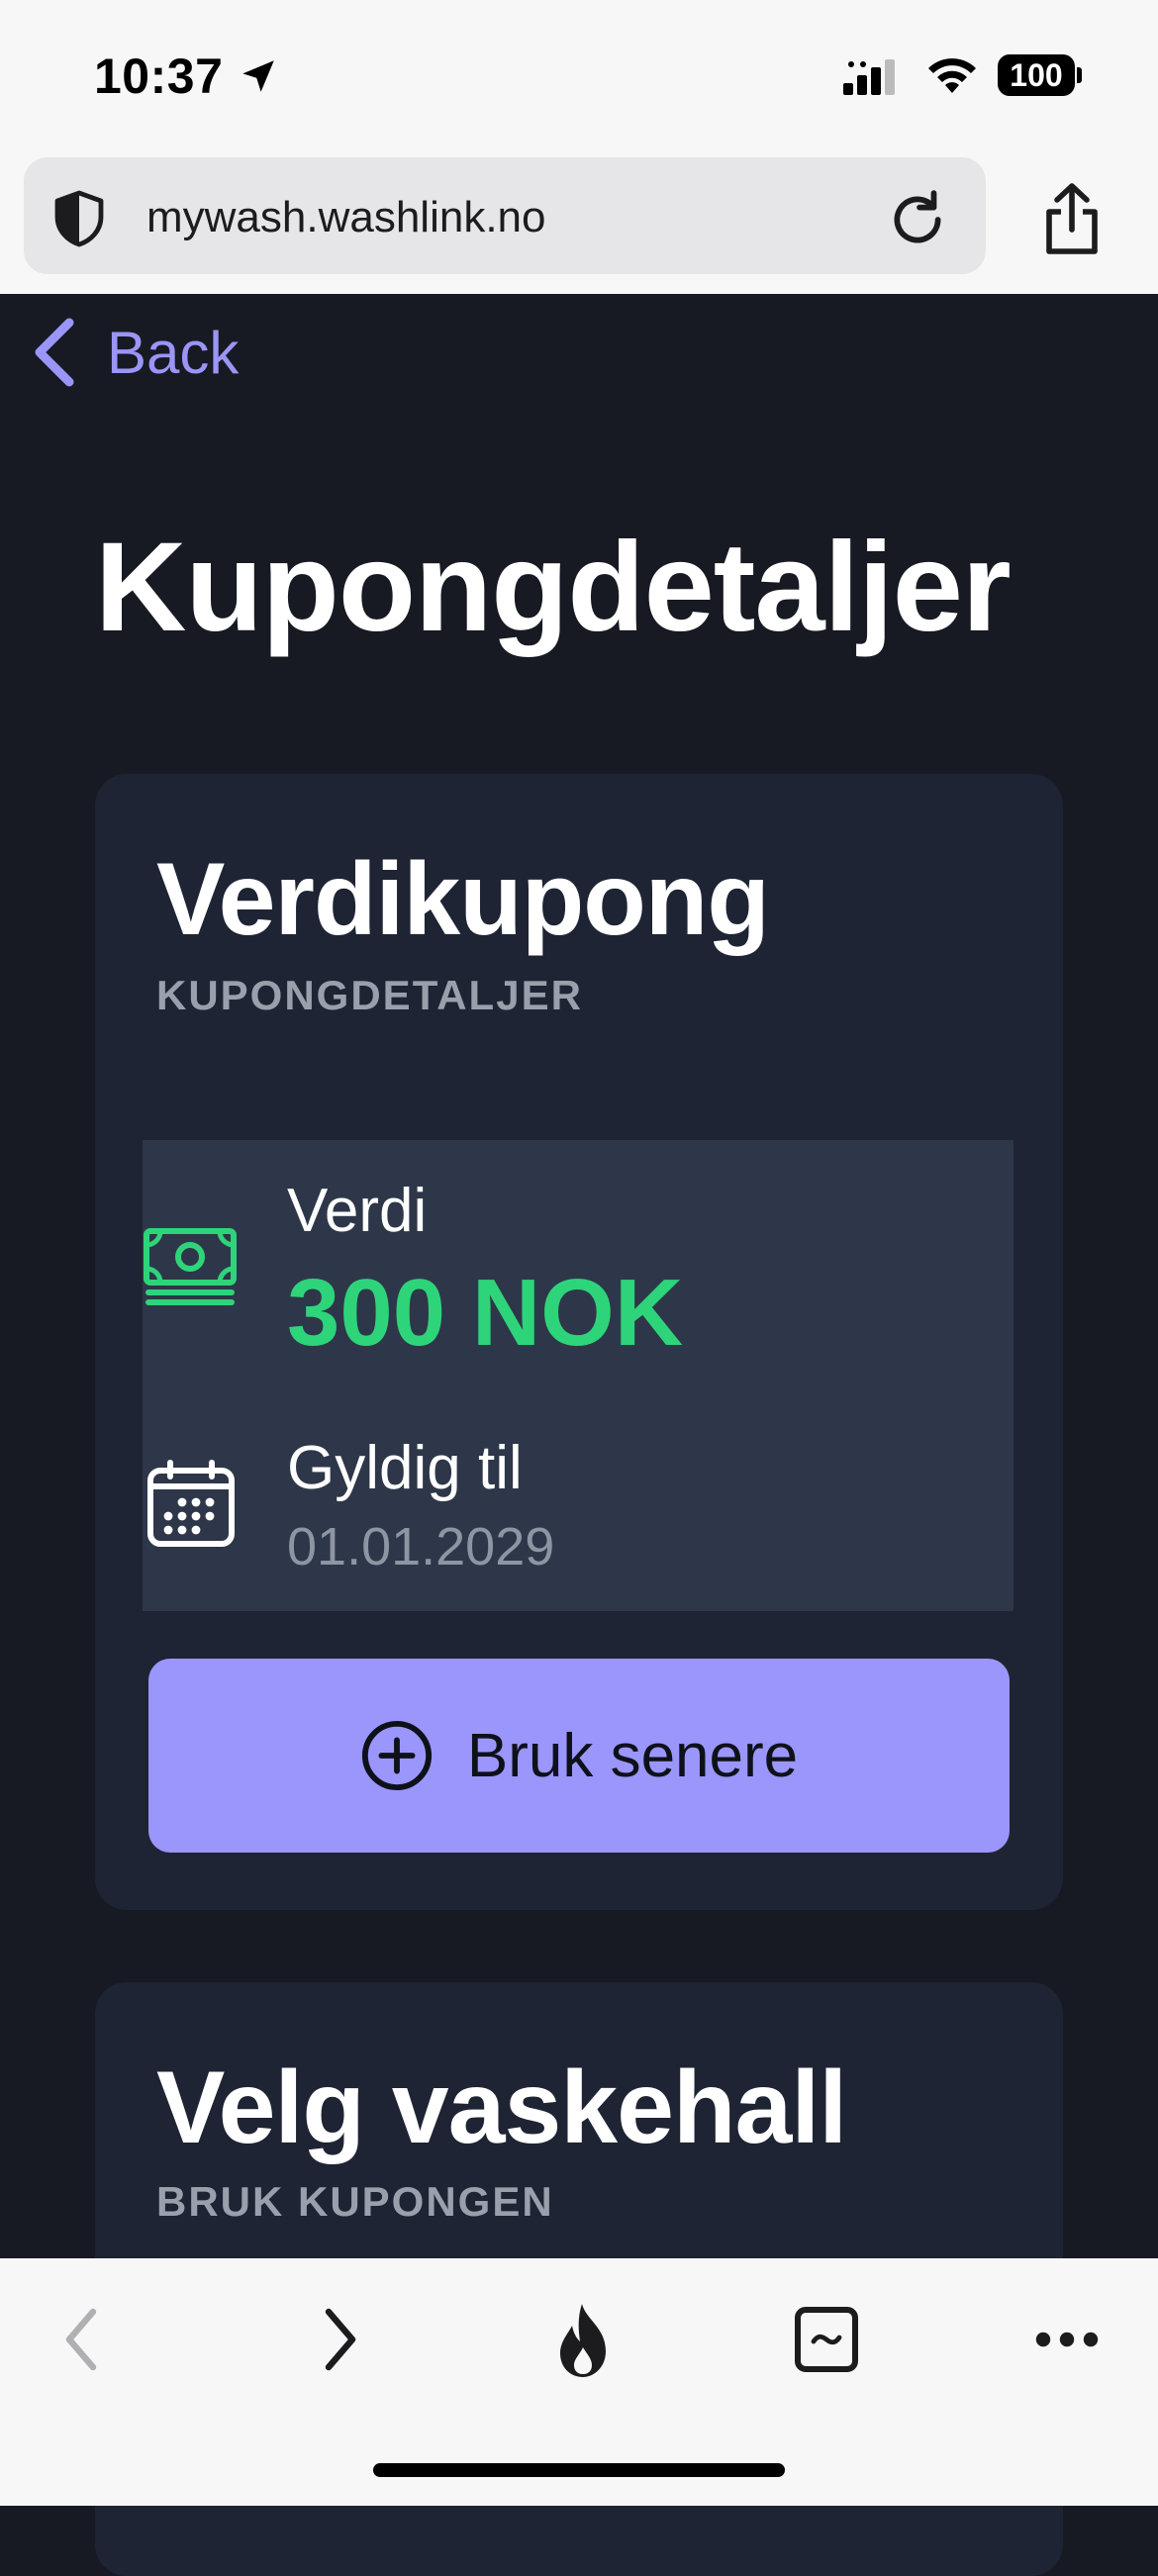 This screenshot has width=1158, height=2576. I want to click on home-indicator, so click(579, 2470).